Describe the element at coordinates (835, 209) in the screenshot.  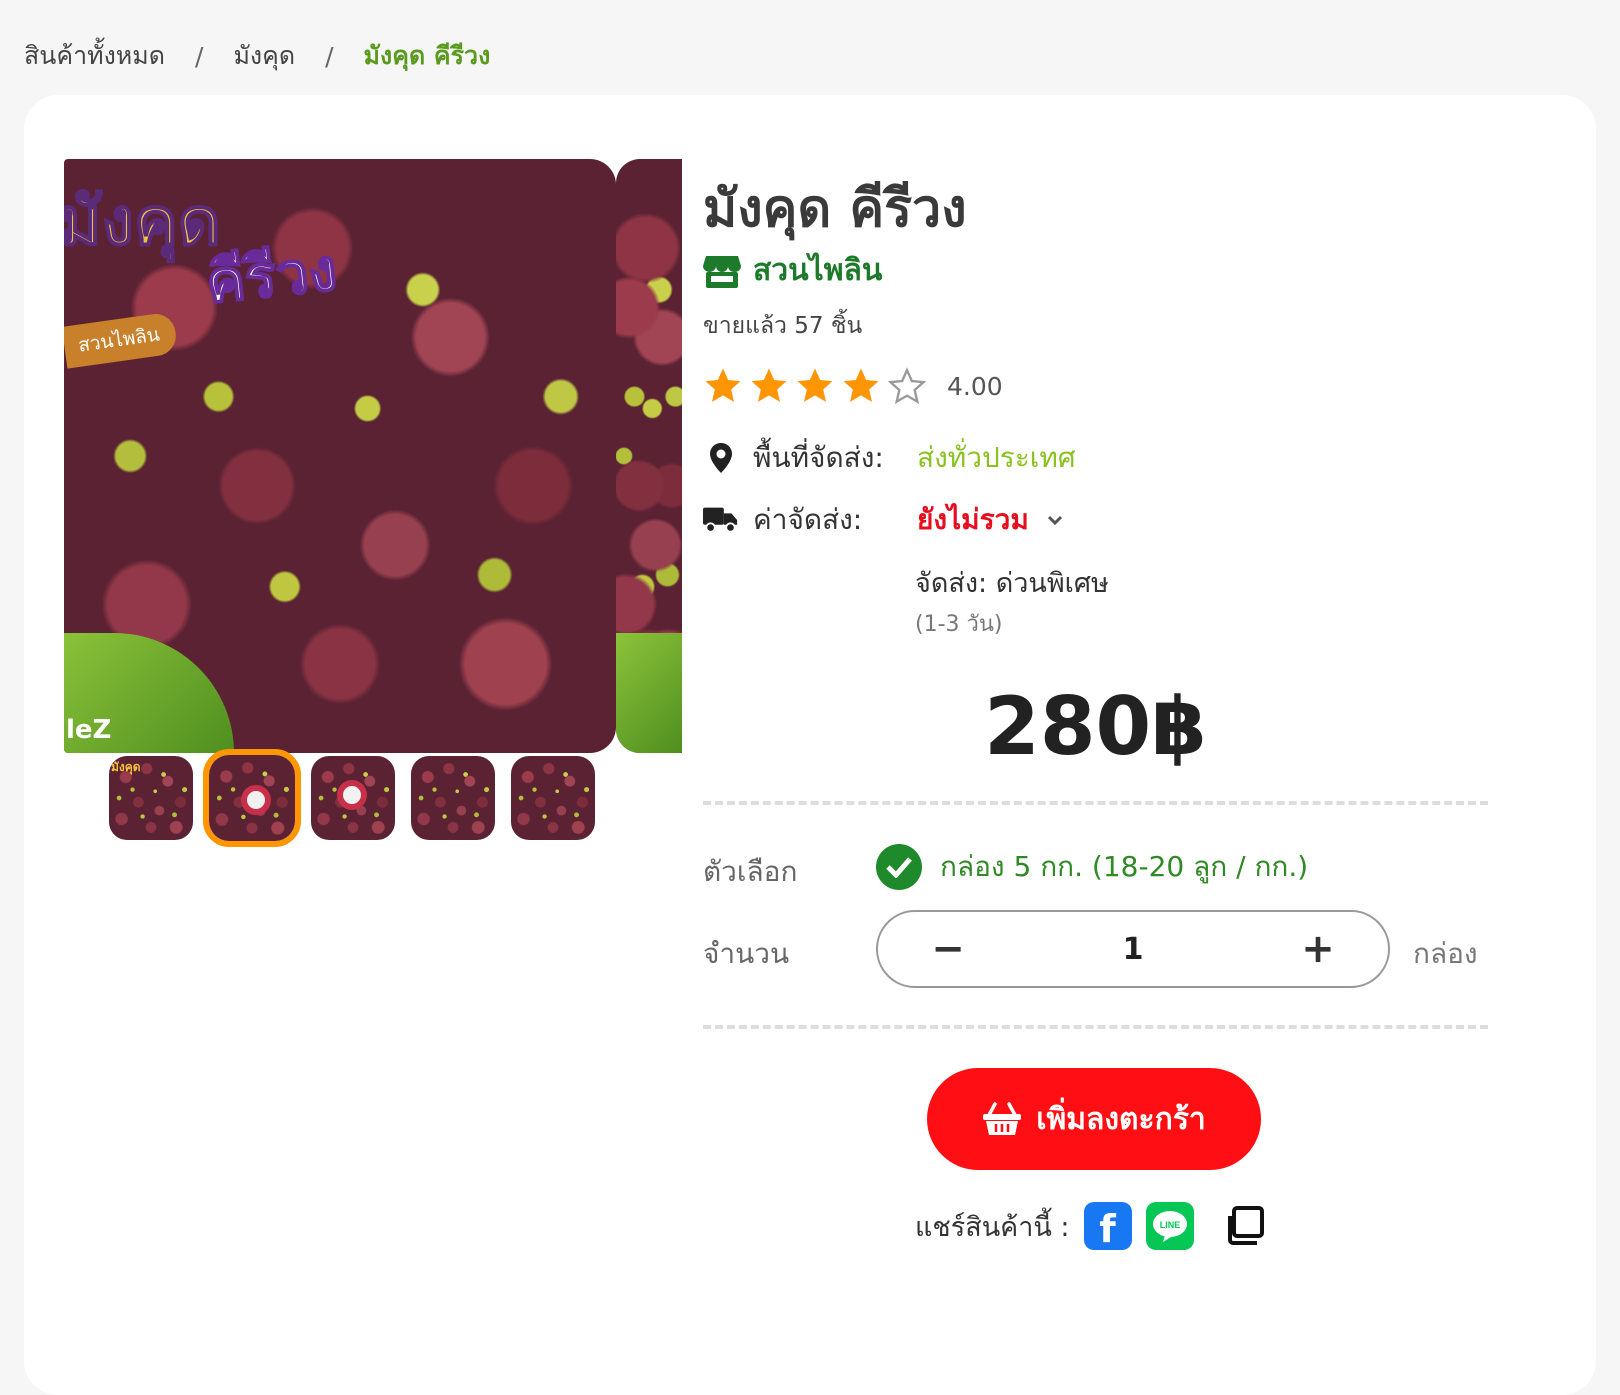
I see `product-title: มังคุด คีรีวง` at that location.